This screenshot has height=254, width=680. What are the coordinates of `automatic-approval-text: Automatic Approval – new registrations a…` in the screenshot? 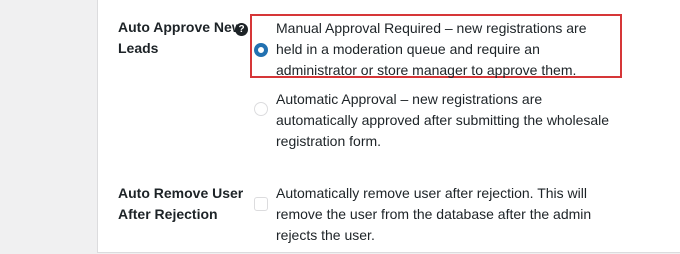 It's located at (443, 120).